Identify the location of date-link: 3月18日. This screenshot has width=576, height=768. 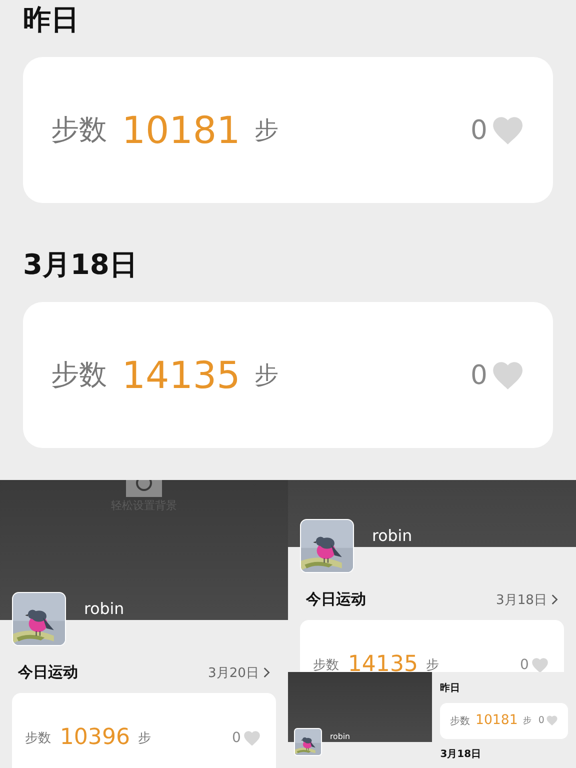
(527, 599).